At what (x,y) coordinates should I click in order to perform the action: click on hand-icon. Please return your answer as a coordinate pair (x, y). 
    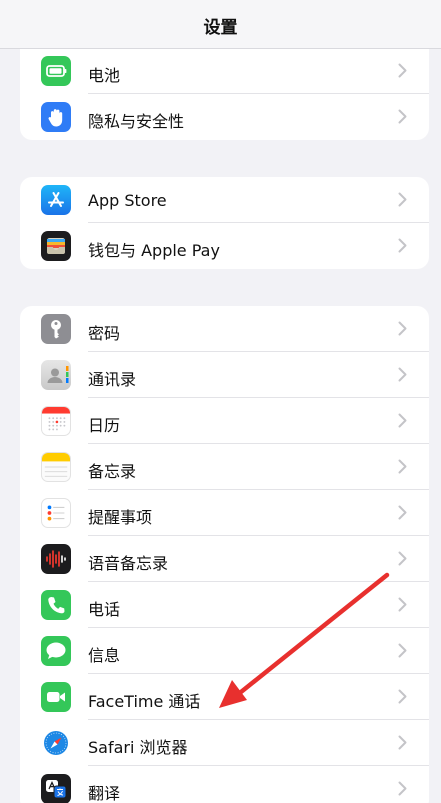
    Looking at the image, I should click on (56, 117).